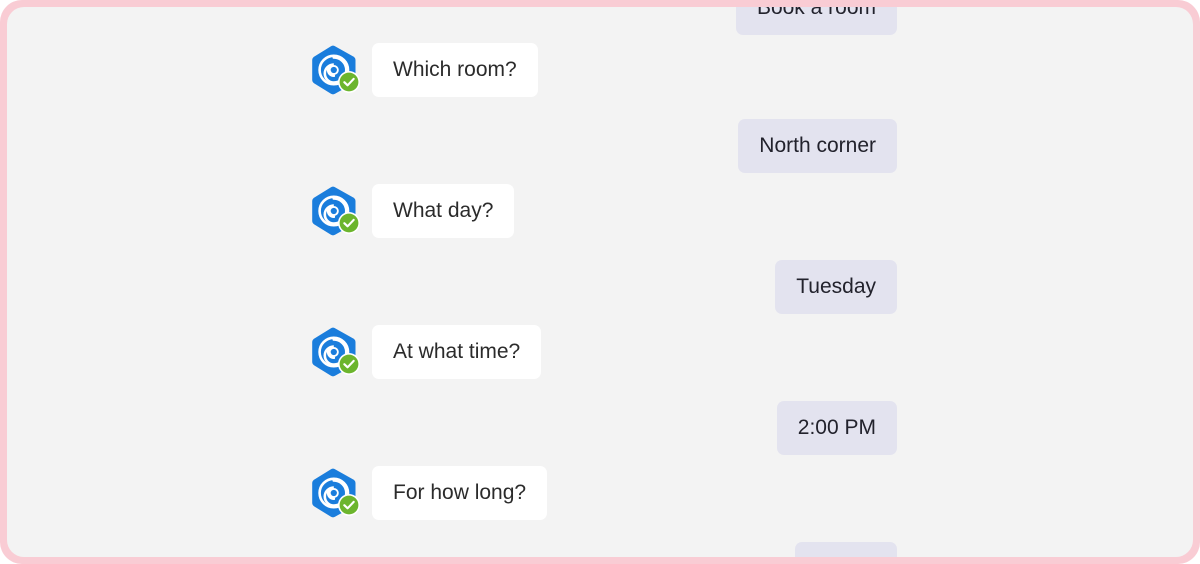 This screenshot has height=564, width=1200. I want to click on user-message-bubble: Book a room, so click(816, 21).